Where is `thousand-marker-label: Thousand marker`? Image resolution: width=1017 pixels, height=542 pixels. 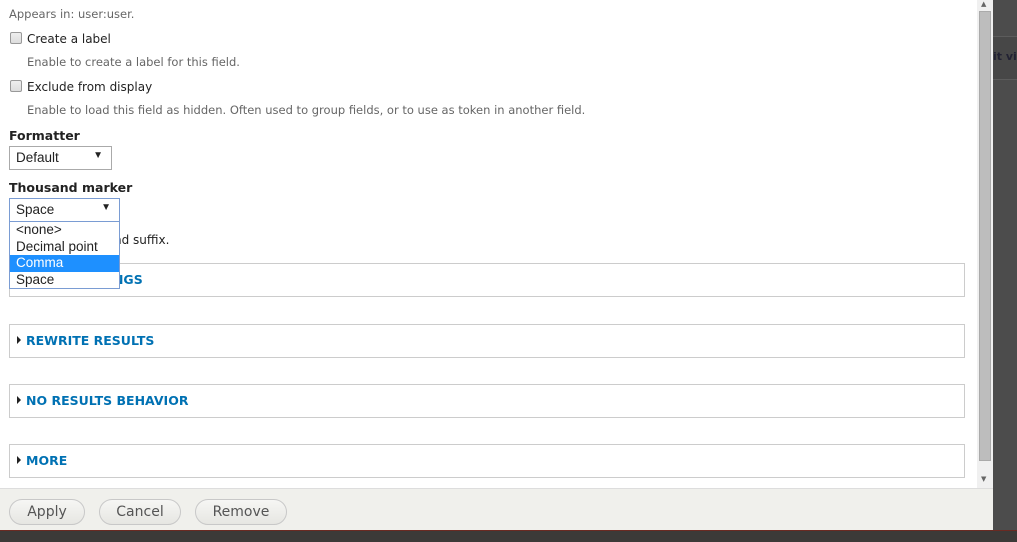
thousand-marker-label: Thousand marker is located at coordinates (71, 187).